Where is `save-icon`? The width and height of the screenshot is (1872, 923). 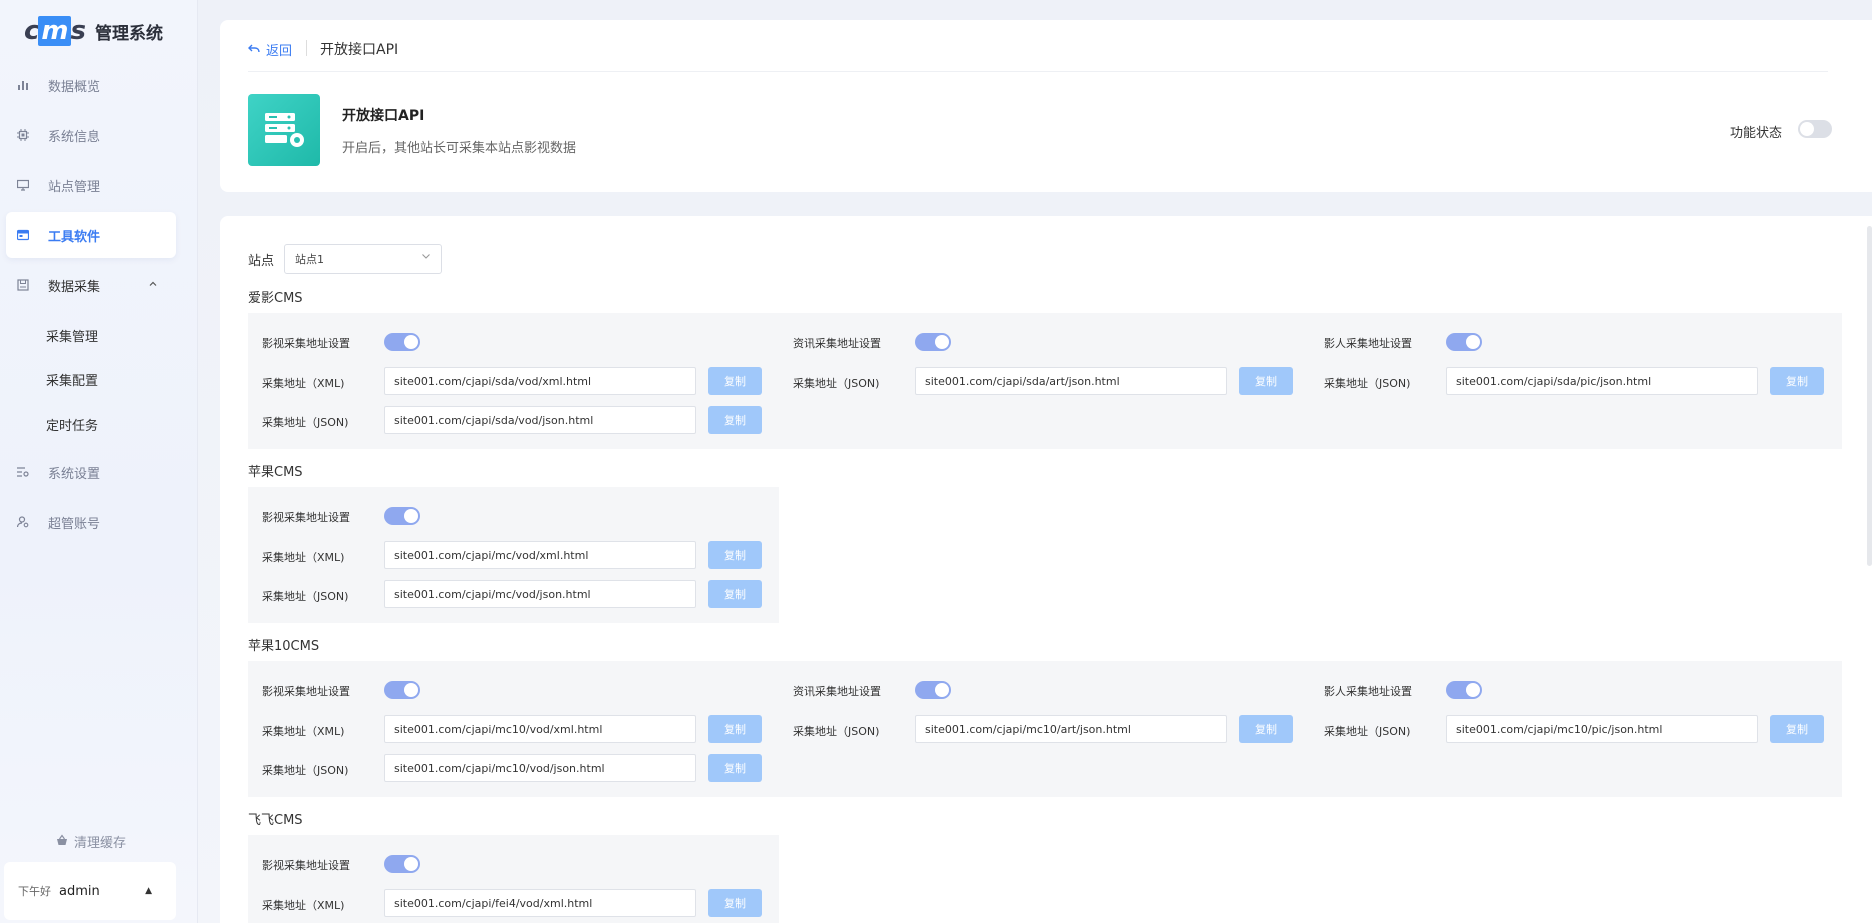 save-icon is located at coordinates (23, 285).